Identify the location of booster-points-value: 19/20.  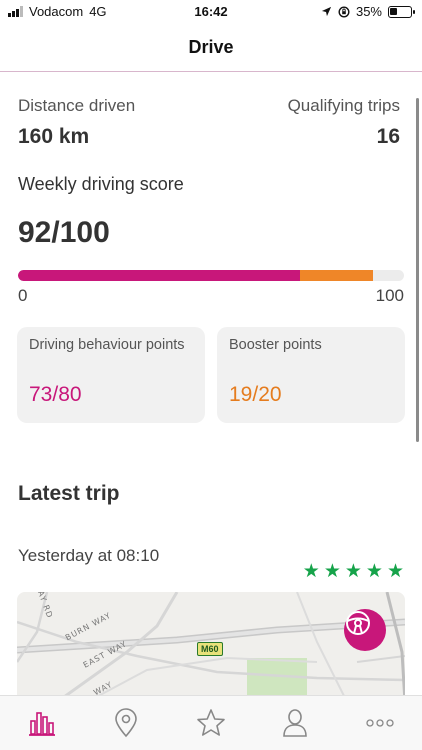
(255, 394).